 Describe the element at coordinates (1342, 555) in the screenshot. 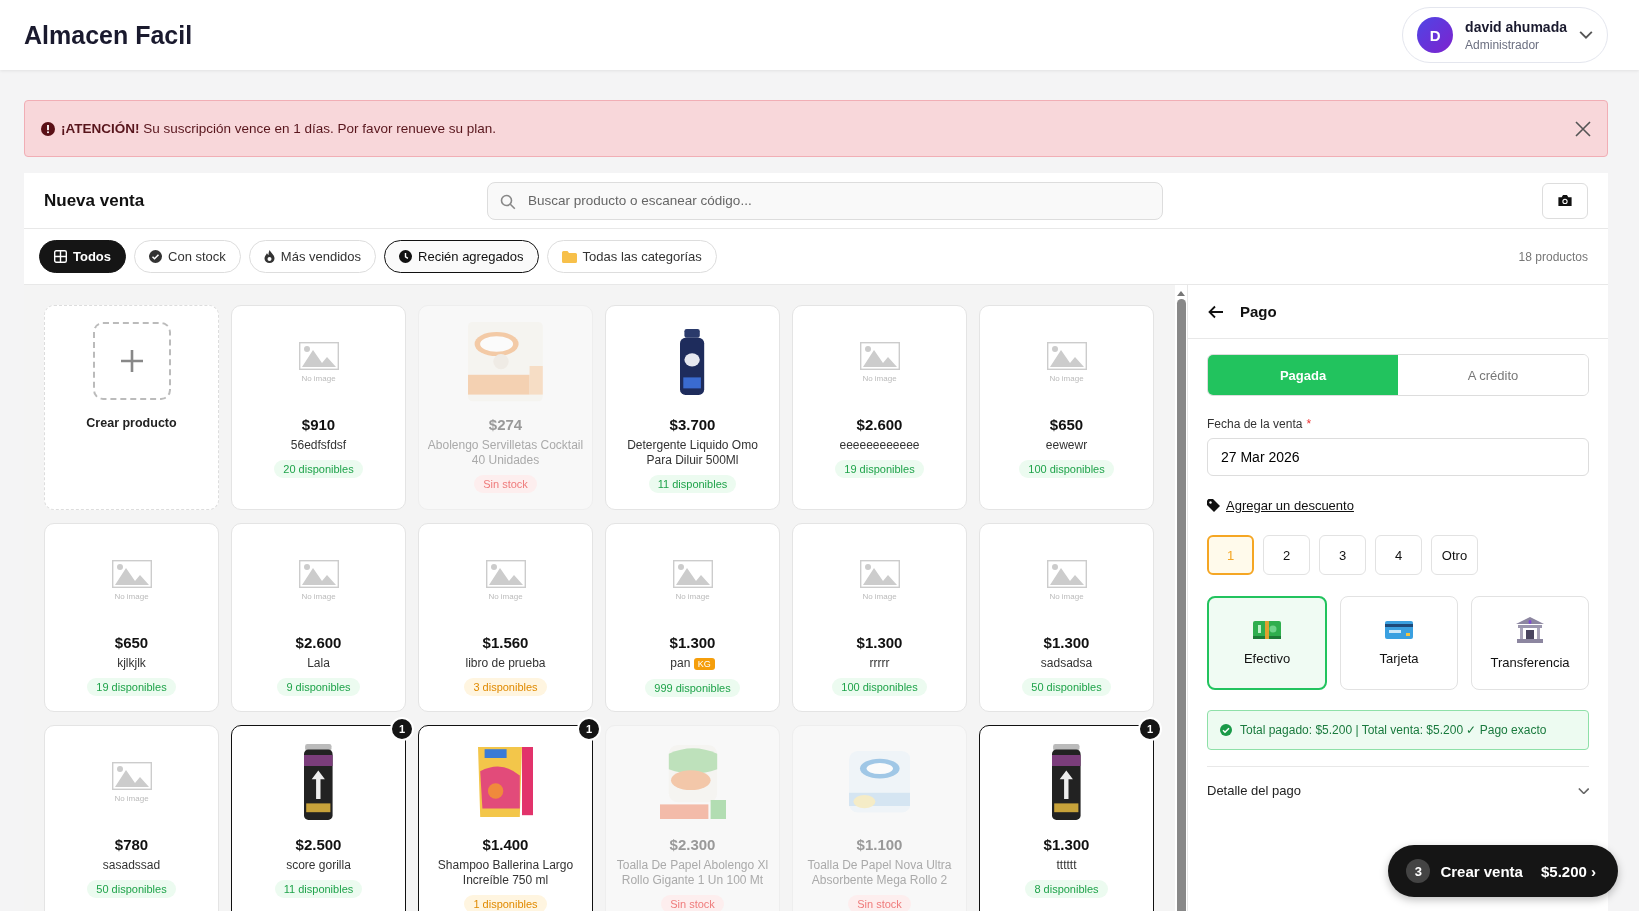

I see `installment-option: 3` at that location.